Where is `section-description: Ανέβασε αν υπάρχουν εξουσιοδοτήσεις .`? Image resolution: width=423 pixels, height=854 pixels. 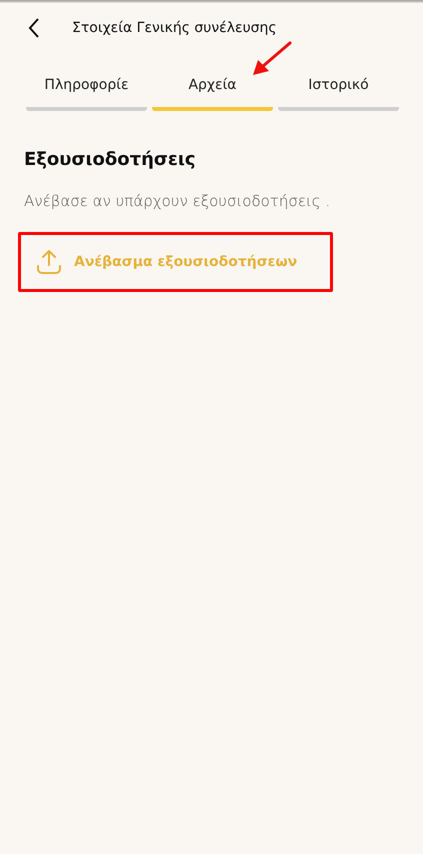
section-description: Ανέβασε αν υπάρχουν εξουσιοδοτήσεις . is located at coordinates (178, 201).